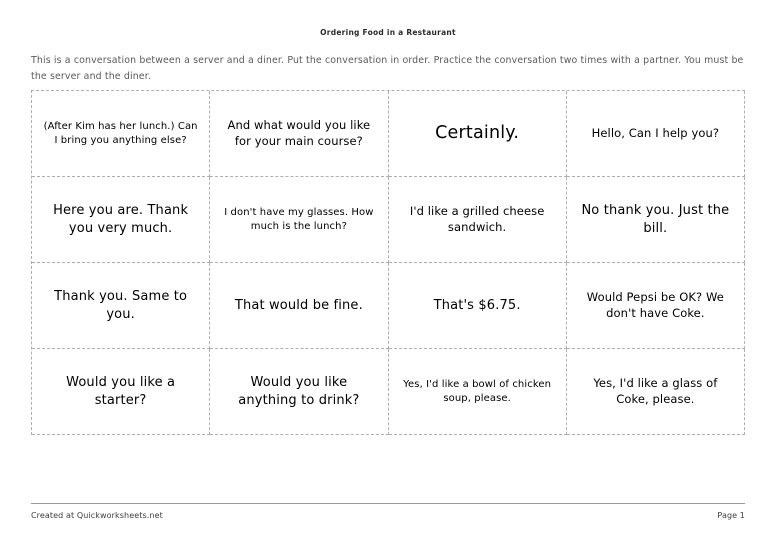 The width and height of the screenshot is (776, 548). I want to click on card-cell: Thank you. Same to you., so click(121, 306).